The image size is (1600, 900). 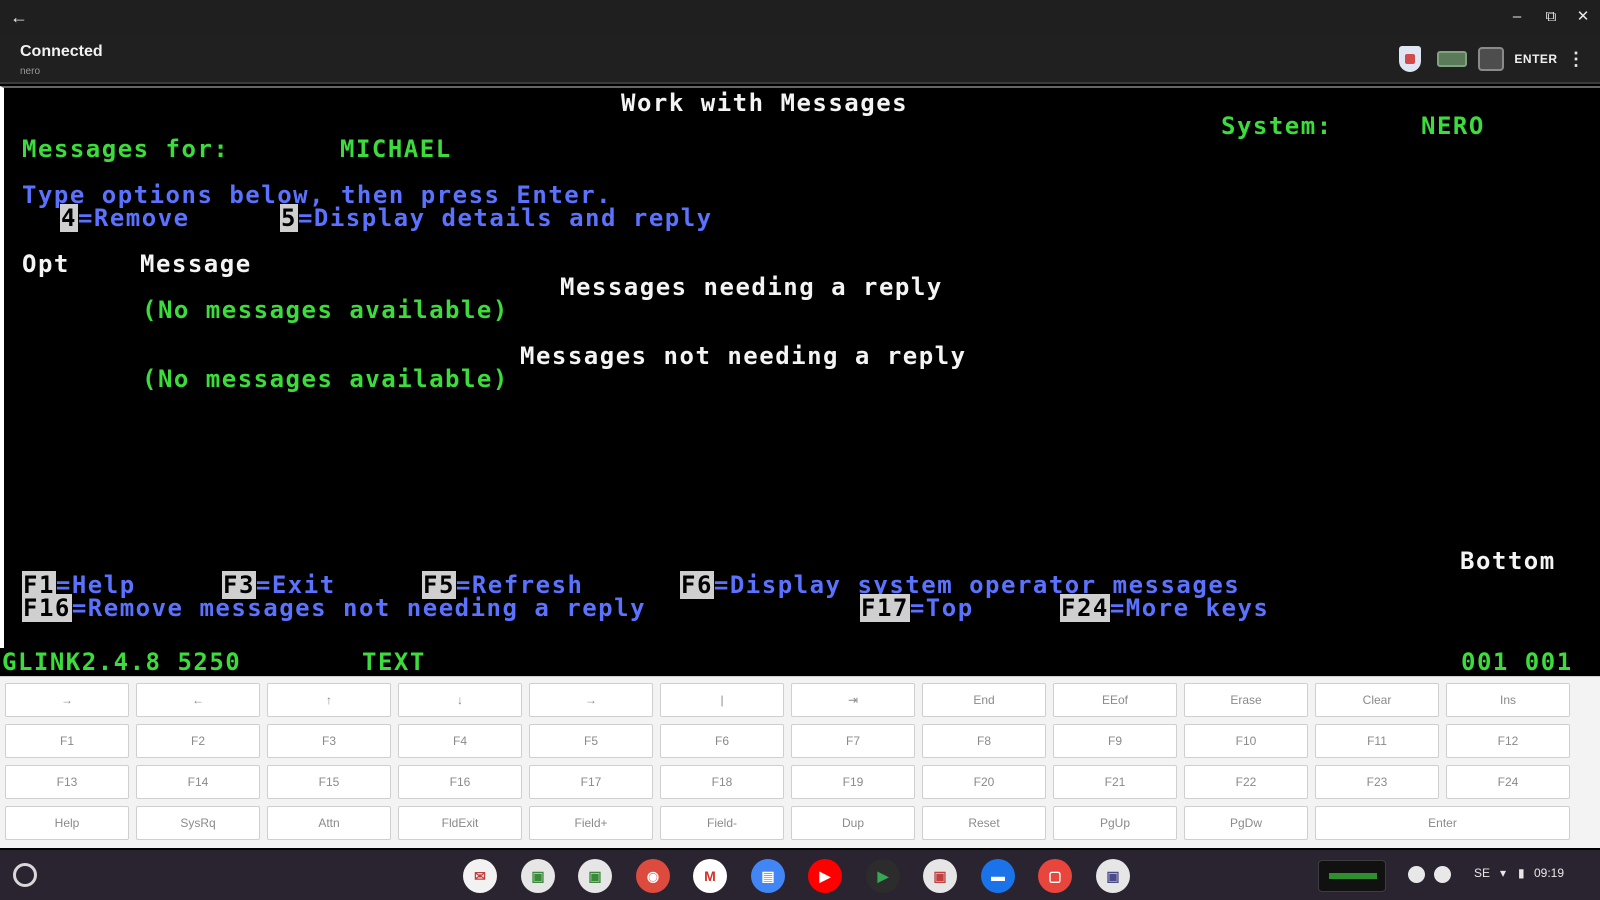 I want to click on key-arrow-4: →, so click(x=591, y=700).